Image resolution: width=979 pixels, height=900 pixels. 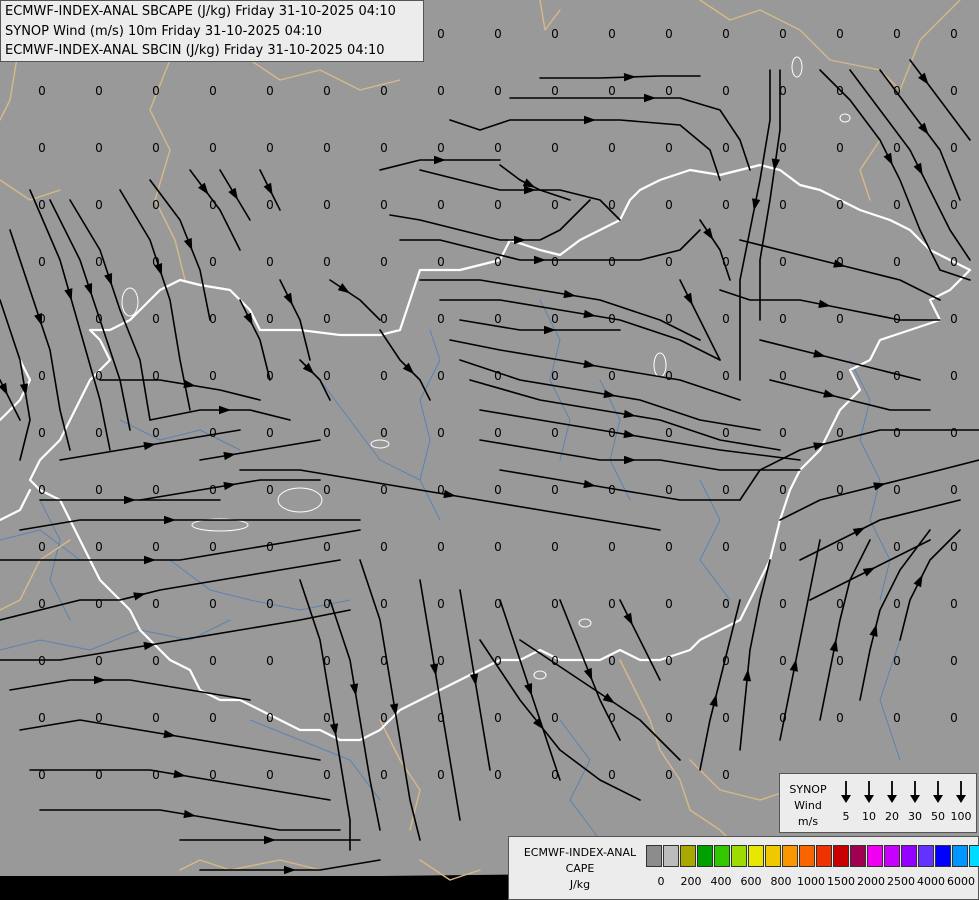 I want to click on cape-tick-label: 6000, so click(x=961, y=881).